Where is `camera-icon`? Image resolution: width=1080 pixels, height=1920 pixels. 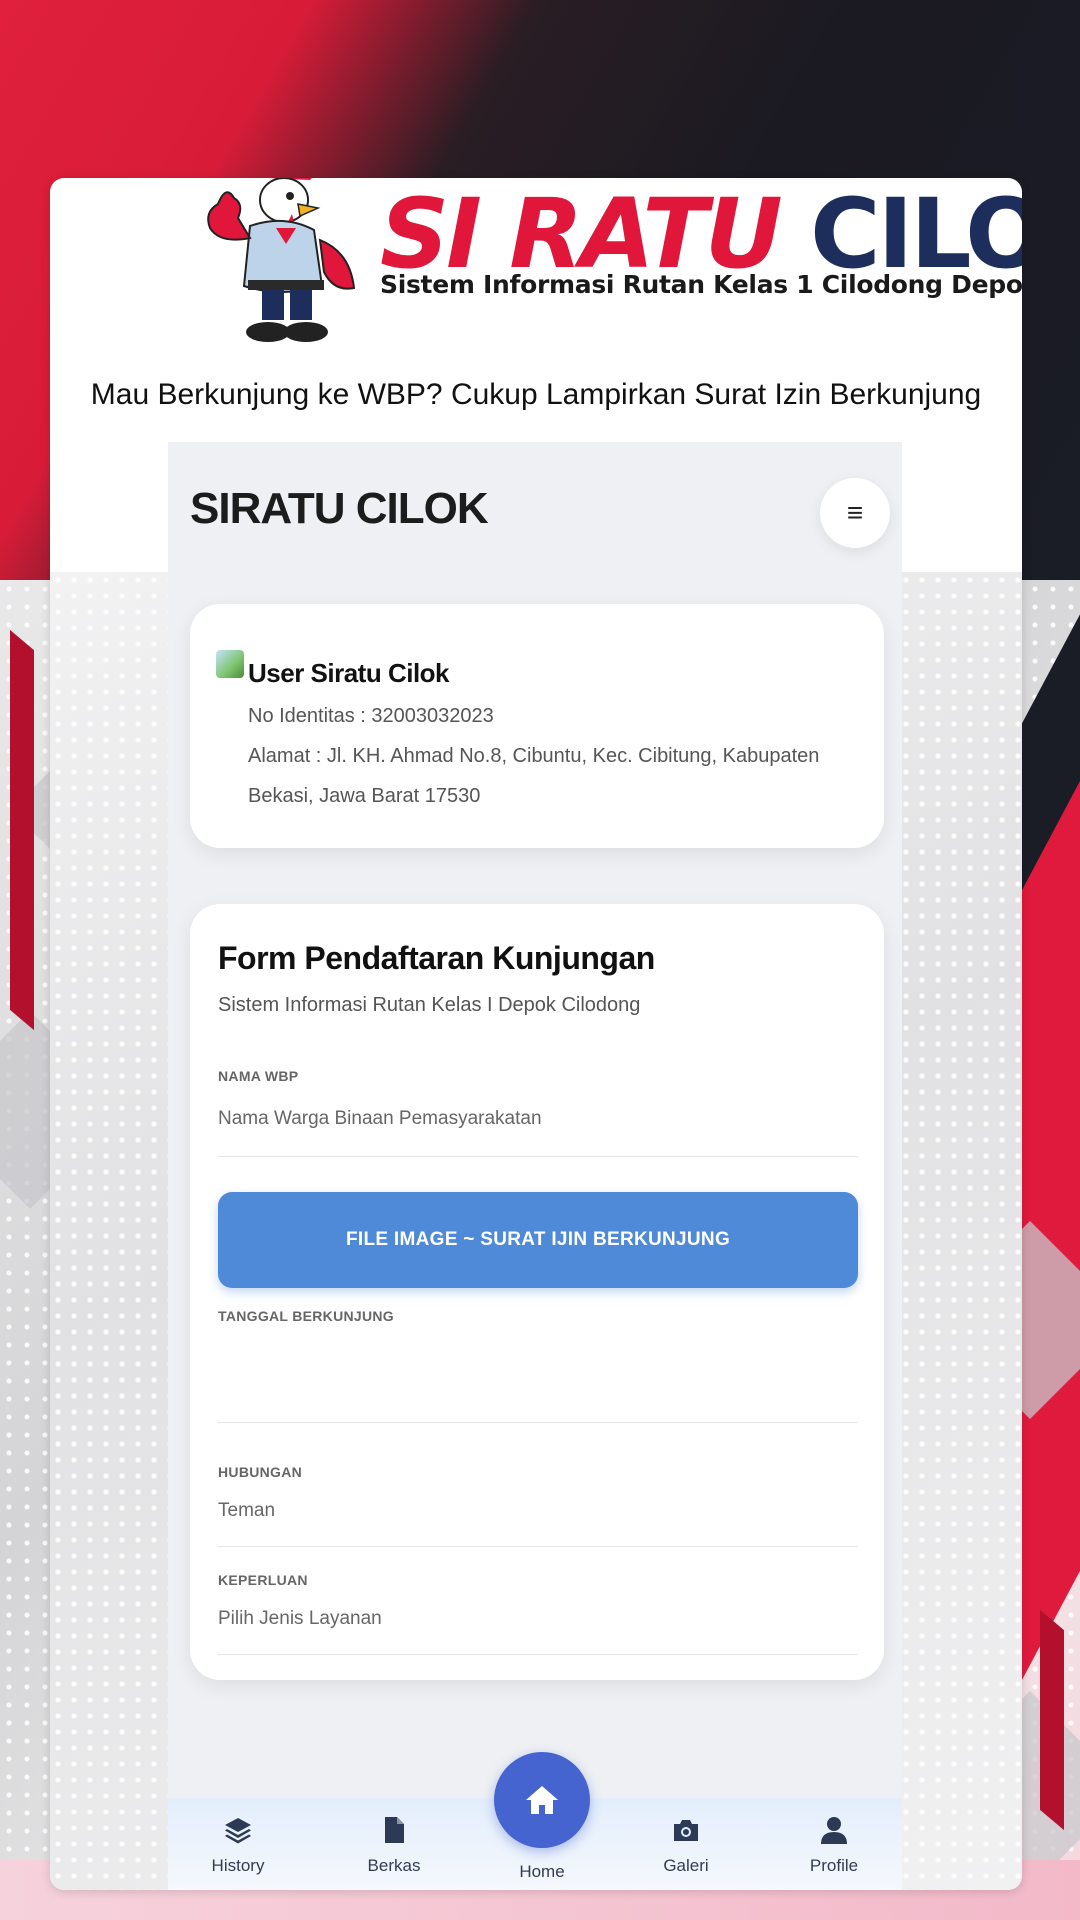 camera-icon is located at coordinates (686, 1830).